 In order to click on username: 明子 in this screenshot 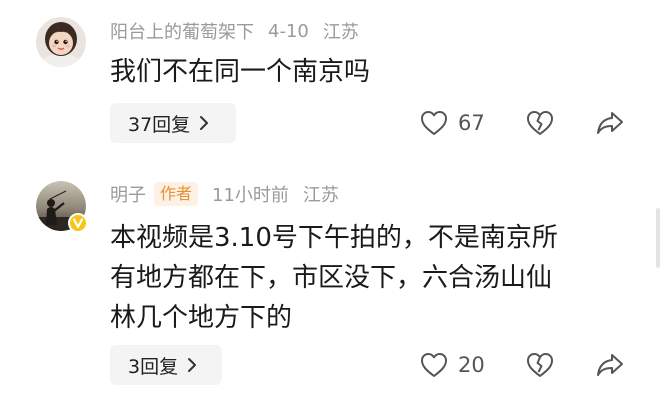, I will do `click(128, 194)`.